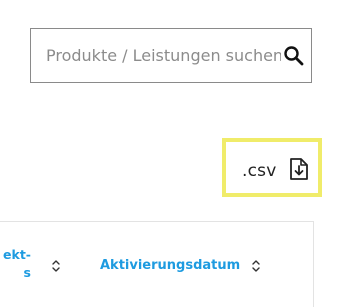 The width and height of the screenshot is (337, 307). What do you see at coordinates (294, 56) in the screenshot?
I see `search-icon` at bounding box center [294, 56].